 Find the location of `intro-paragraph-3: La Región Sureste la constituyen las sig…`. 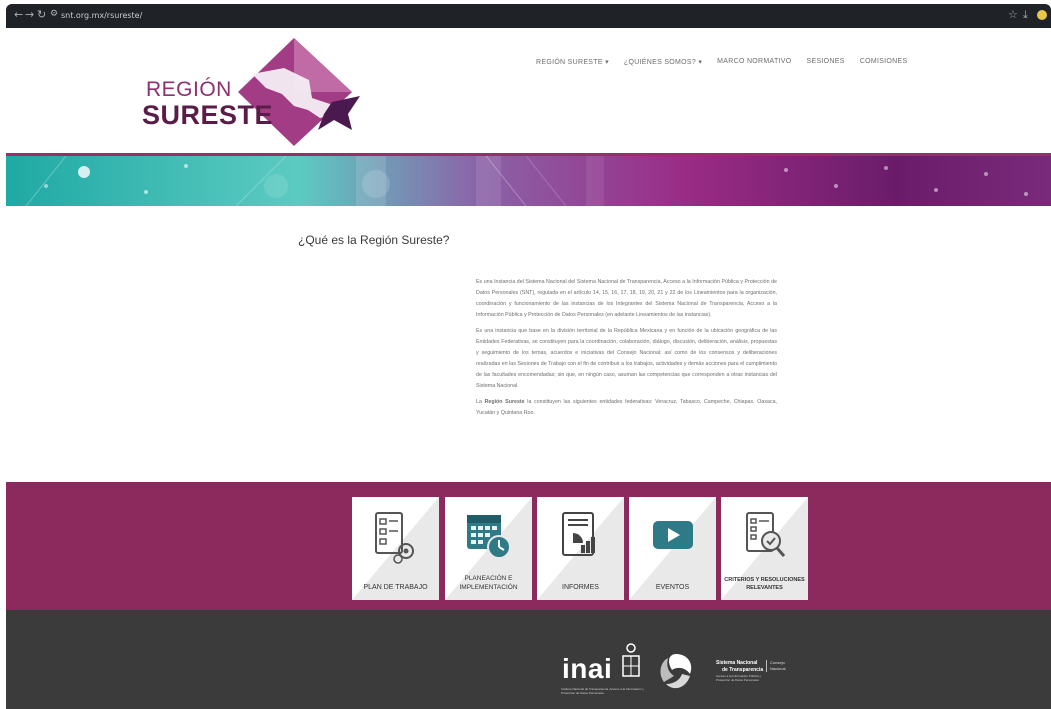

intro-paragraph-3: La Región Sureste la constituyen las sig… is located at coordinates (626, 408).